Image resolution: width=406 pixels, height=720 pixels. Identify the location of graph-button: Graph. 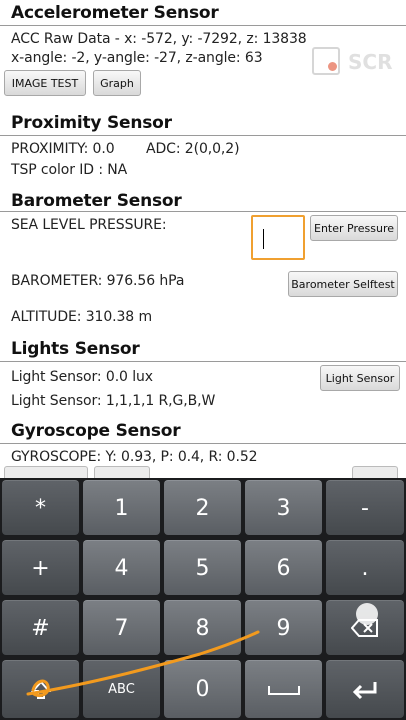
(117, 83).